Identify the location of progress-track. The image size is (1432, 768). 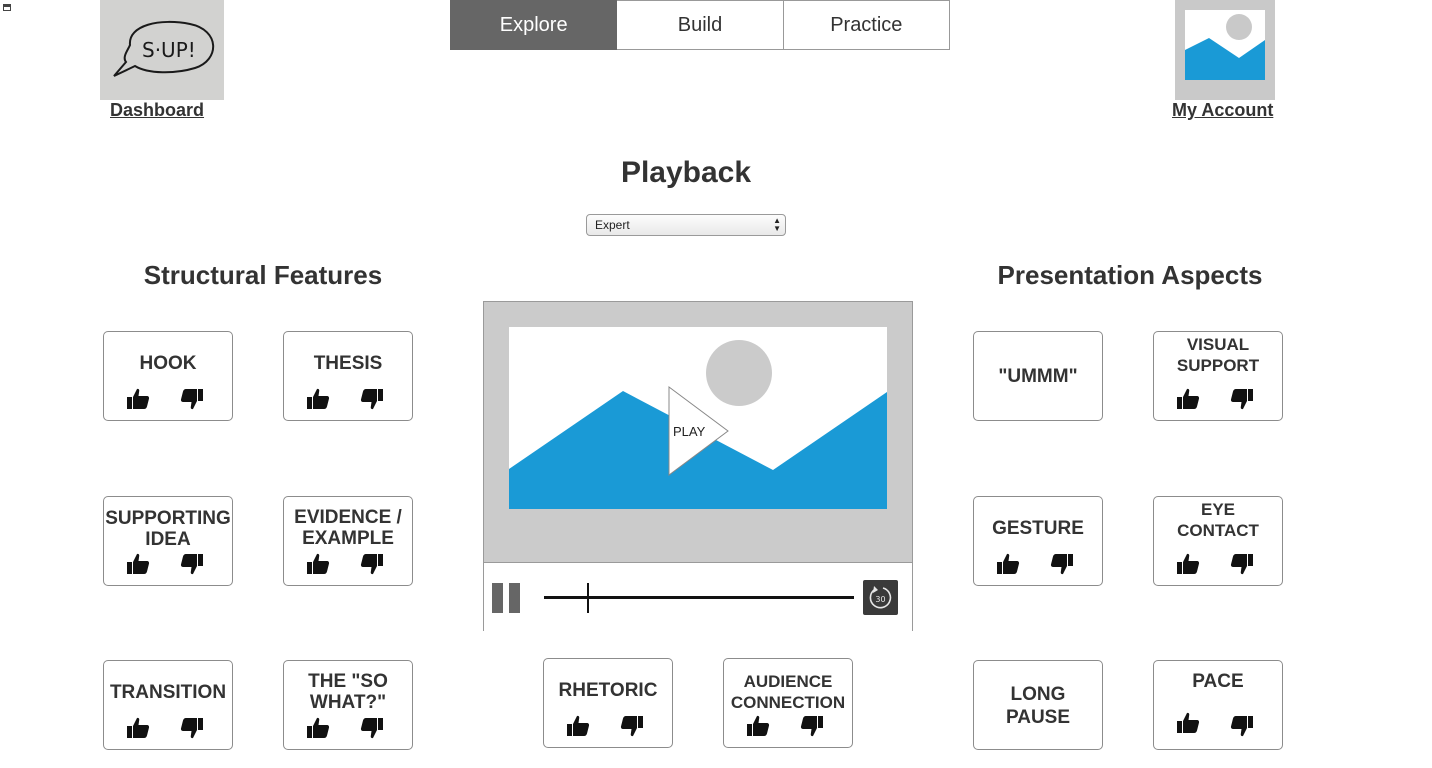
(699, 597).